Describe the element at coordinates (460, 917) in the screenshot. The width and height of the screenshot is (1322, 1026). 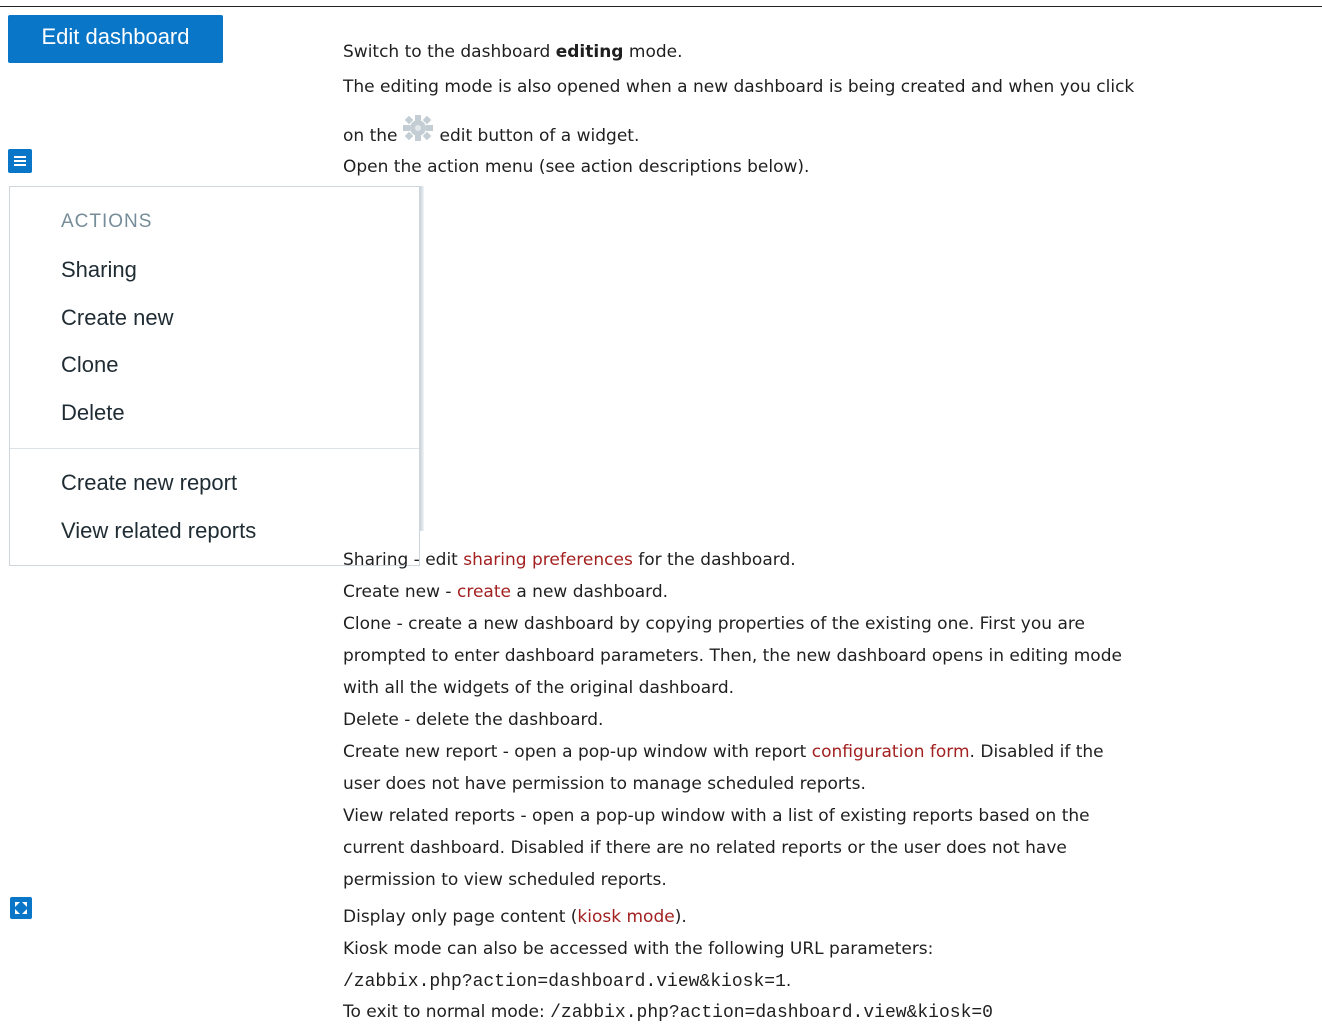
I see `kiosk-desc-pre: Display only page content (` at that location.